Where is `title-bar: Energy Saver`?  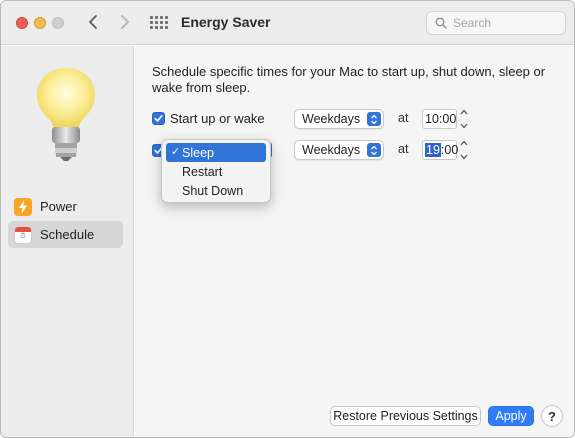 title-bar: Energy Saver is located at coordinates (287, 23).